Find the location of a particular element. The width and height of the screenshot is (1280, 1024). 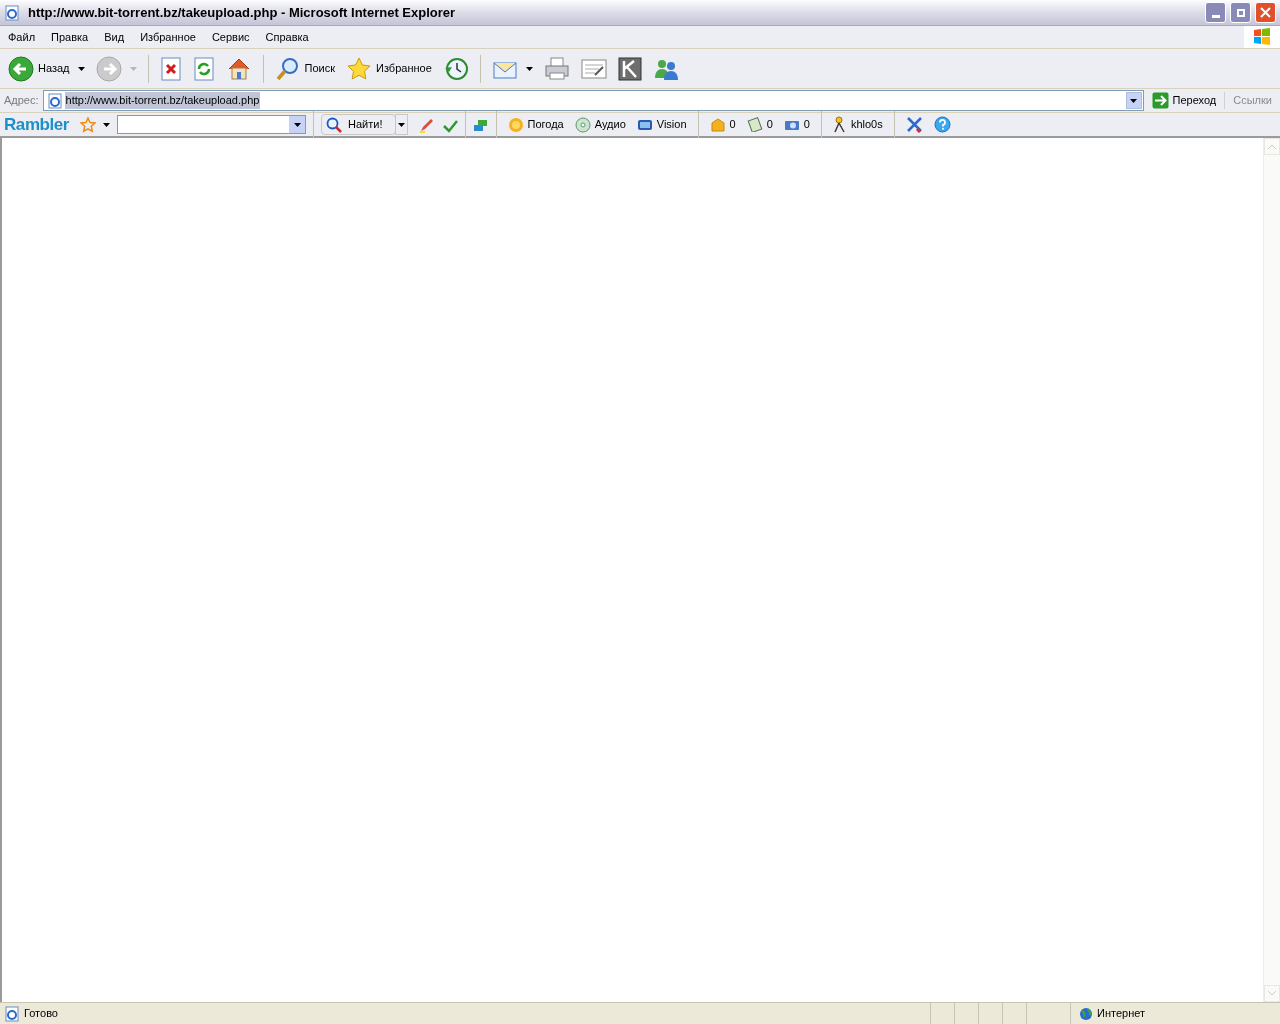

notepad-icon is located at coordinates (754, 124).